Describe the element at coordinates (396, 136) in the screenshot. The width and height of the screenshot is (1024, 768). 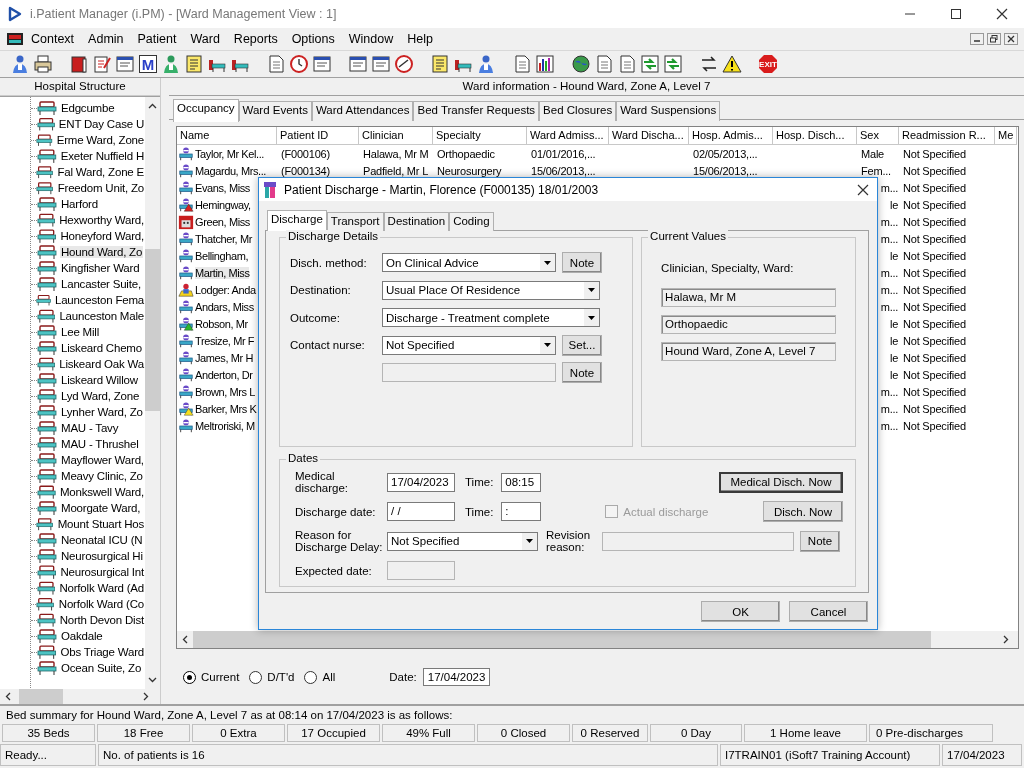
I see `column-header: Clinician` at that location.